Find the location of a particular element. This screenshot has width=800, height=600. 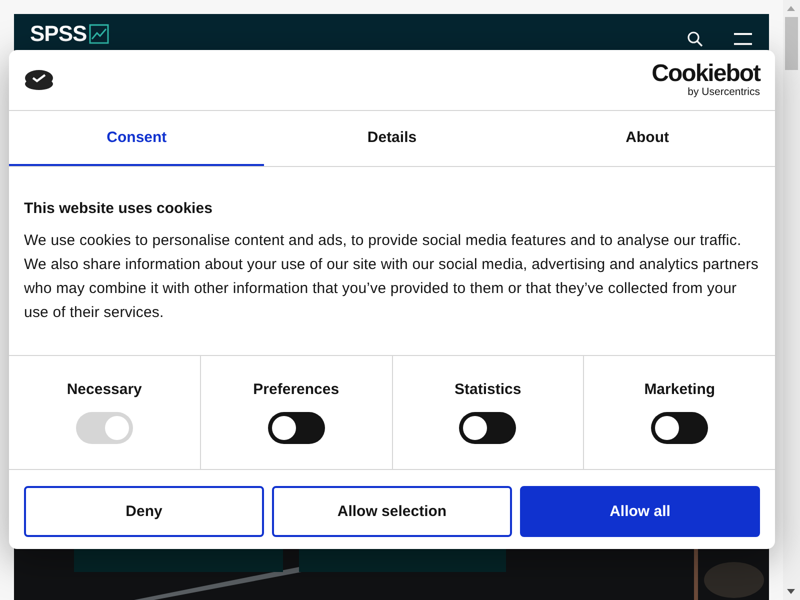

tab: About is located at coordinates (647, 138).